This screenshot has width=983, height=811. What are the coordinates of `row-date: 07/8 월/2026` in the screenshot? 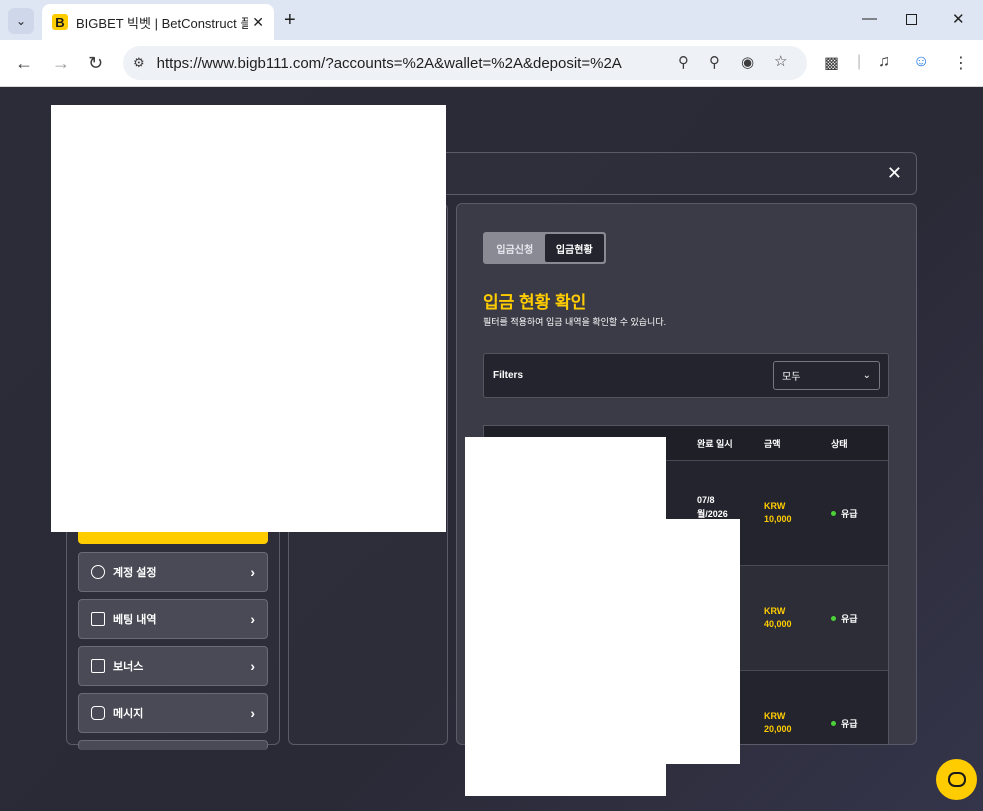 It's located at (712, 507).